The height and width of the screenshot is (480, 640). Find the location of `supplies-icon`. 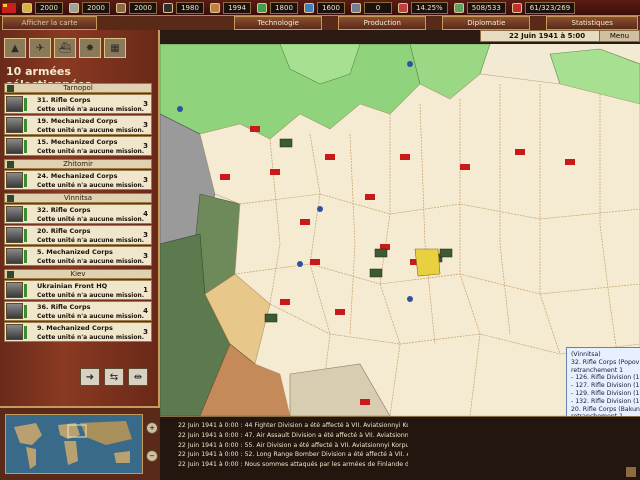

supplies-icon is located at coordinates (215, 7).